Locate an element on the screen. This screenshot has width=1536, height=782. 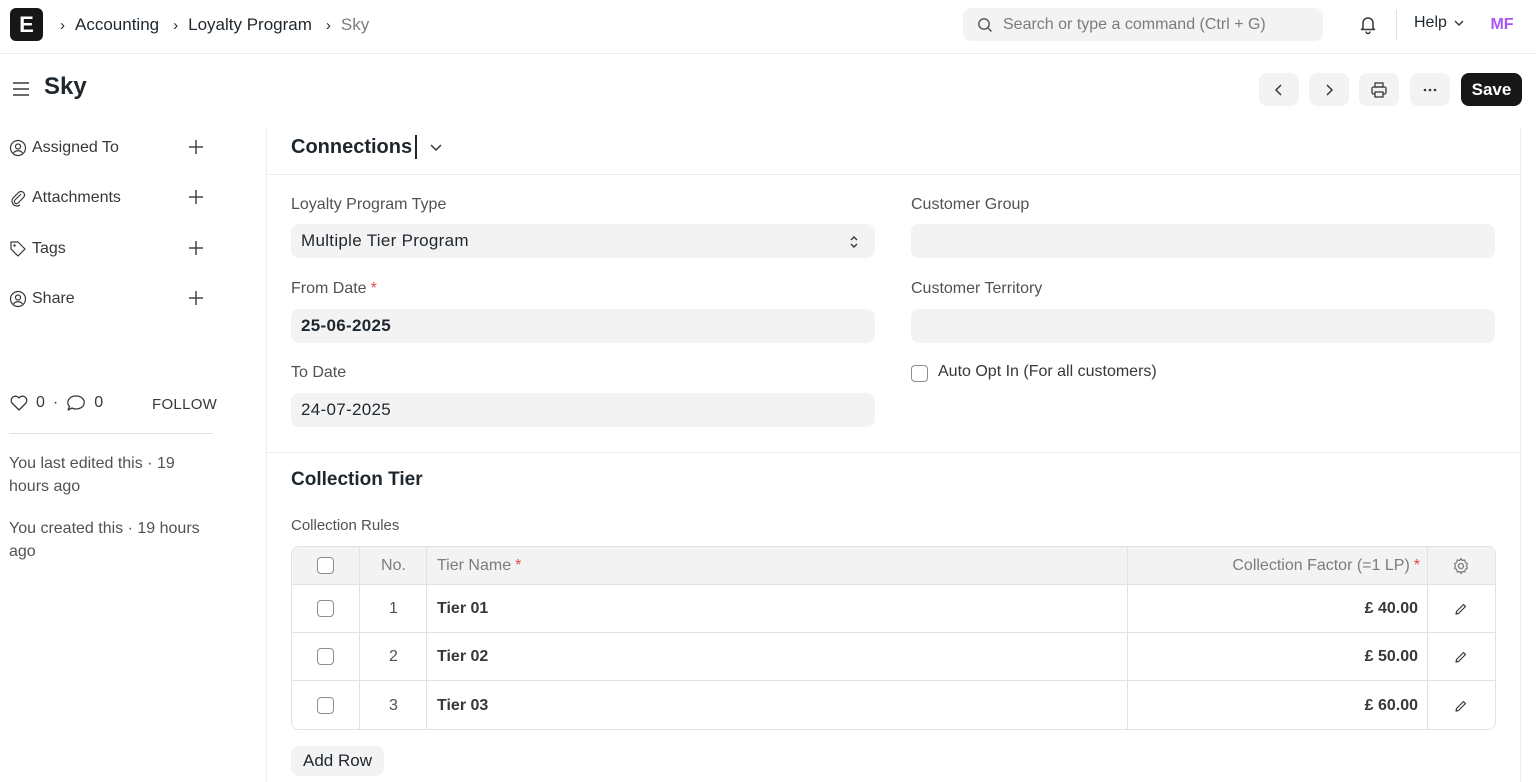
search-bar is located at coordinates (1143, 24).